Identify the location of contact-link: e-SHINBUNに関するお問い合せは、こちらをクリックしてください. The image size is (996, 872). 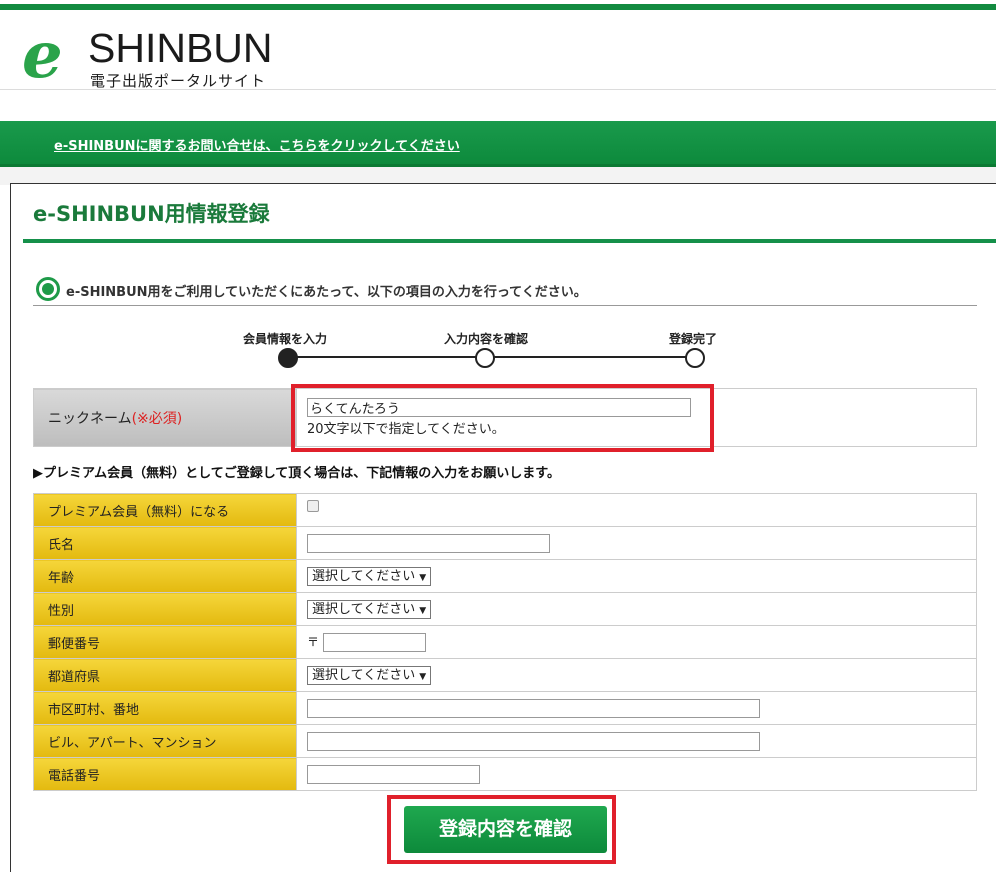
(257, 144).